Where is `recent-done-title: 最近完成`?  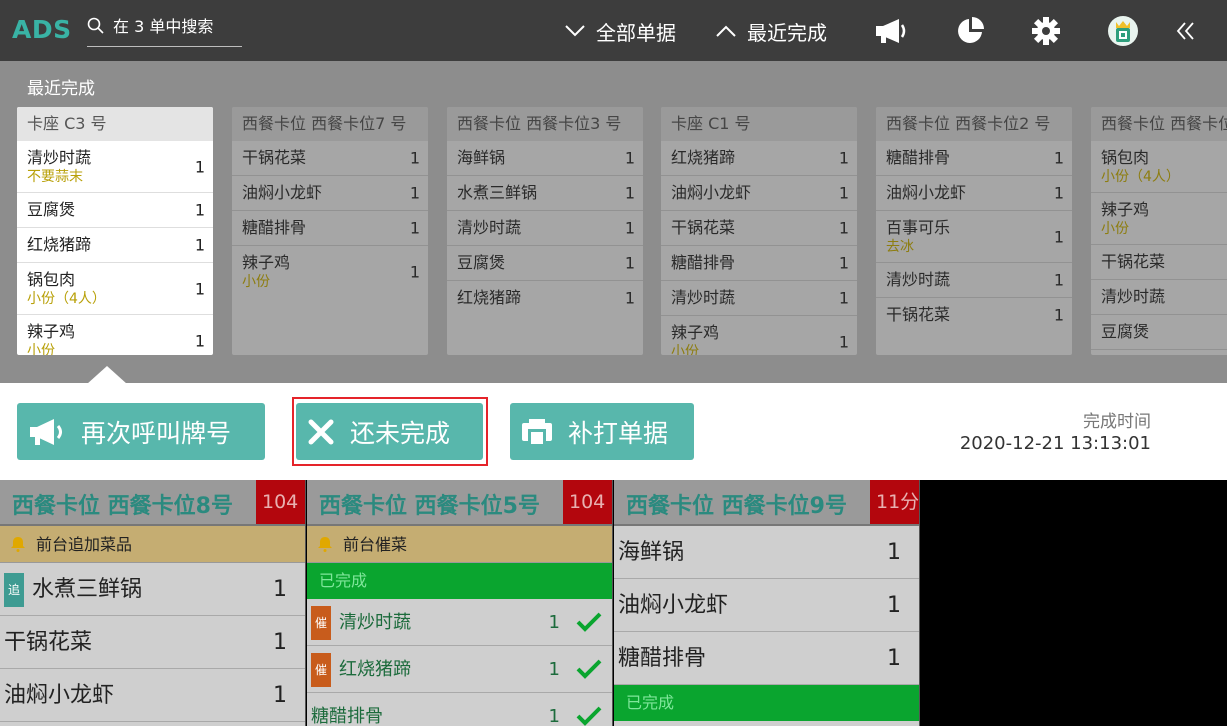 recent-done-title: 最近完成 is located at coordinates (61, 89).